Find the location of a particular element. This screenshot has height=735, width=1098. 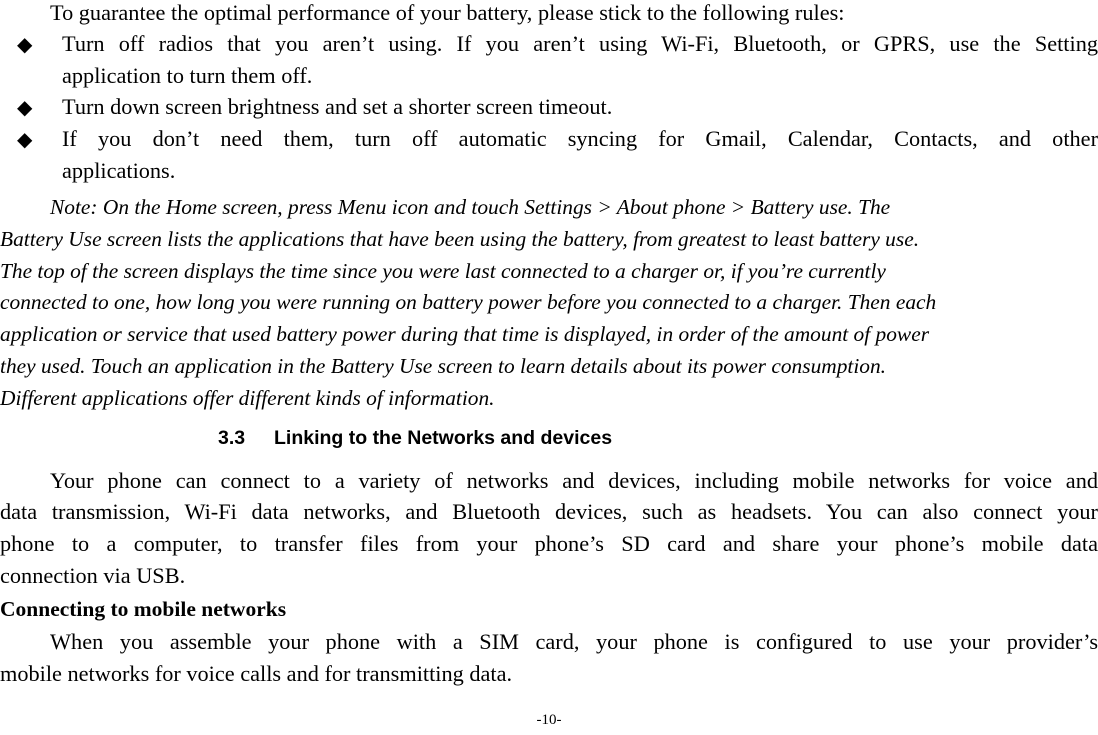

section-body-line-4: connection via USB. is located at coordinates (93, 575).